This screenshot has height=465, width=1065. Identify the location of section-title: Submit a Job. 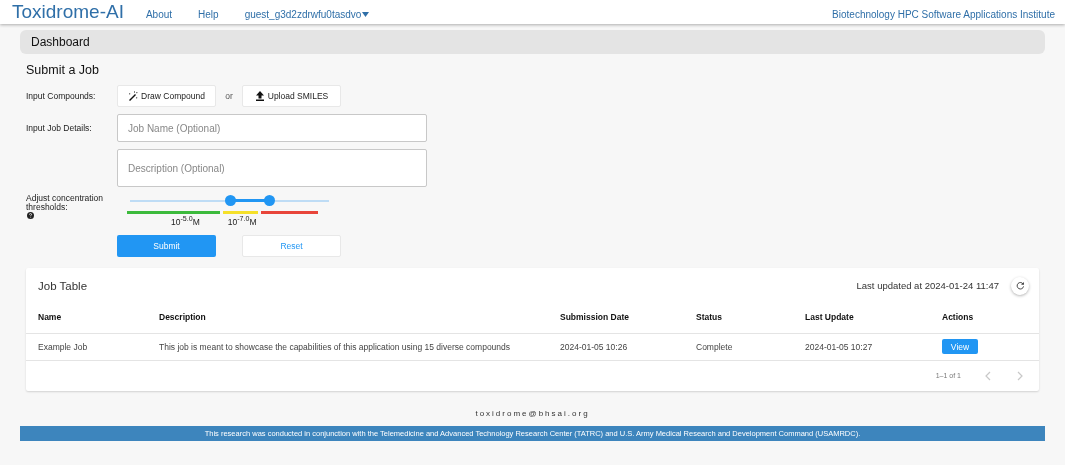
(63, 70).